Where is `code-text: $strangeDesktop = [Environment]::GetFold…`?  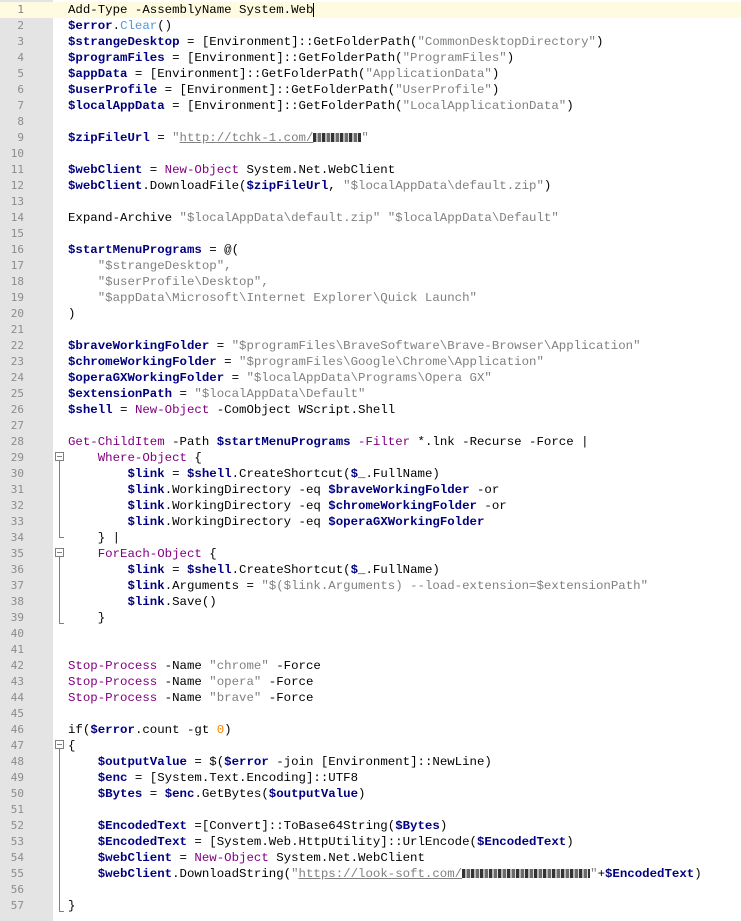
code-text: $strangeDesktop = [Environment]::GetFold… is located at coordinates (335, 42).